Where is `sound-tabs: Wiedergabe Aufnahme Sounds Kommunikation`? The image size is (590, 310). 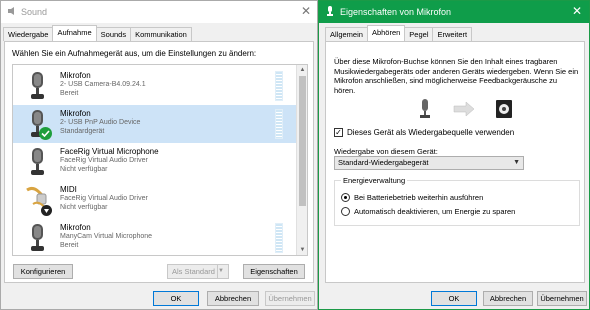 sound-tabs: Wiedergabe Aufnahme Sounds Kommunikation is located at coordinates (97, 33).